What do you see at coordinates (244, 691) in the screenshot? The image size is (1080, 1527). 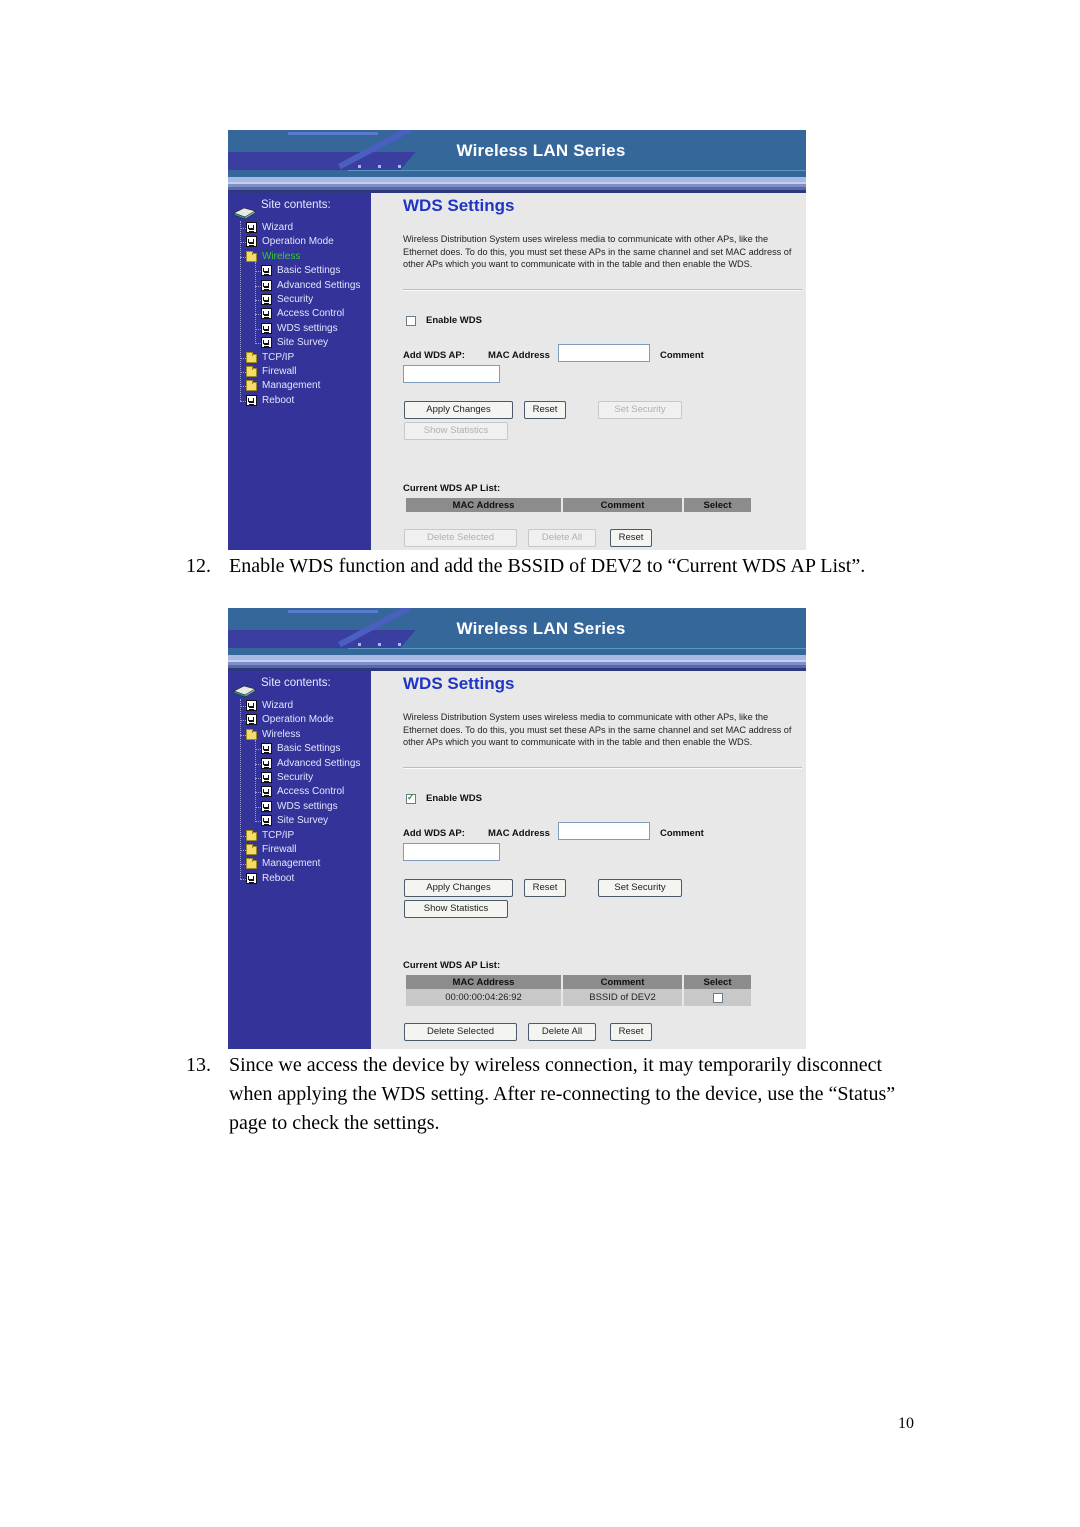 I see `disk-drive-icon` at bounding box center [244, 691].